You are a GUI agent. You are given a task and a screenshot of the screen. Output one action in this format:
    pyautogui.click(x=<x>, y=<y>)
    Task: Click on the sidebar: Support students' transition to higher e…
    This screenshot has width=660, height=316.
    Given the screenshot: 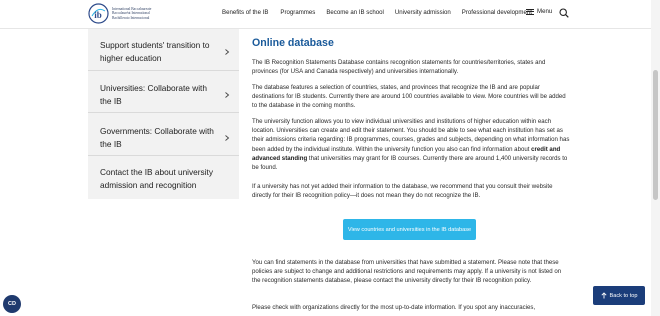 What is the action you would take?
    pyautogui.click(x=163, y=114)
    